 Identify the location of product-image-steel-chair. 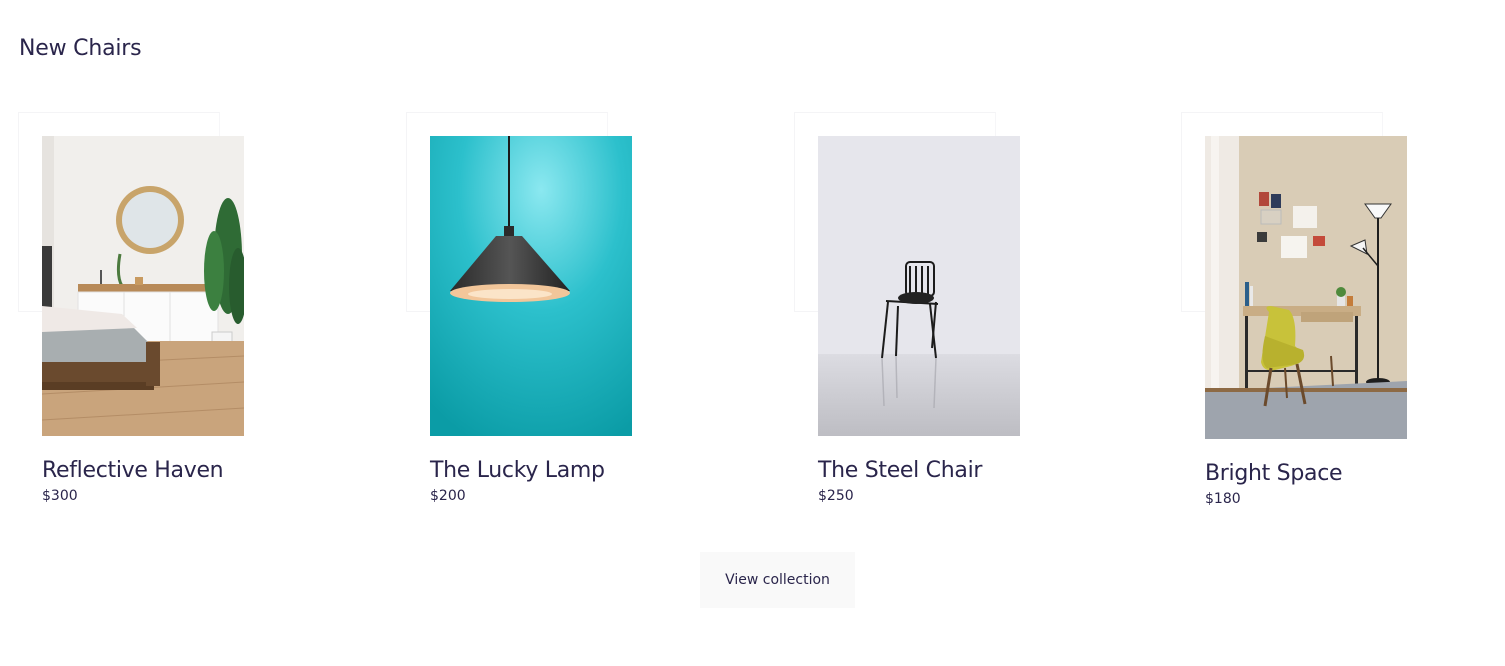
(919, 286).